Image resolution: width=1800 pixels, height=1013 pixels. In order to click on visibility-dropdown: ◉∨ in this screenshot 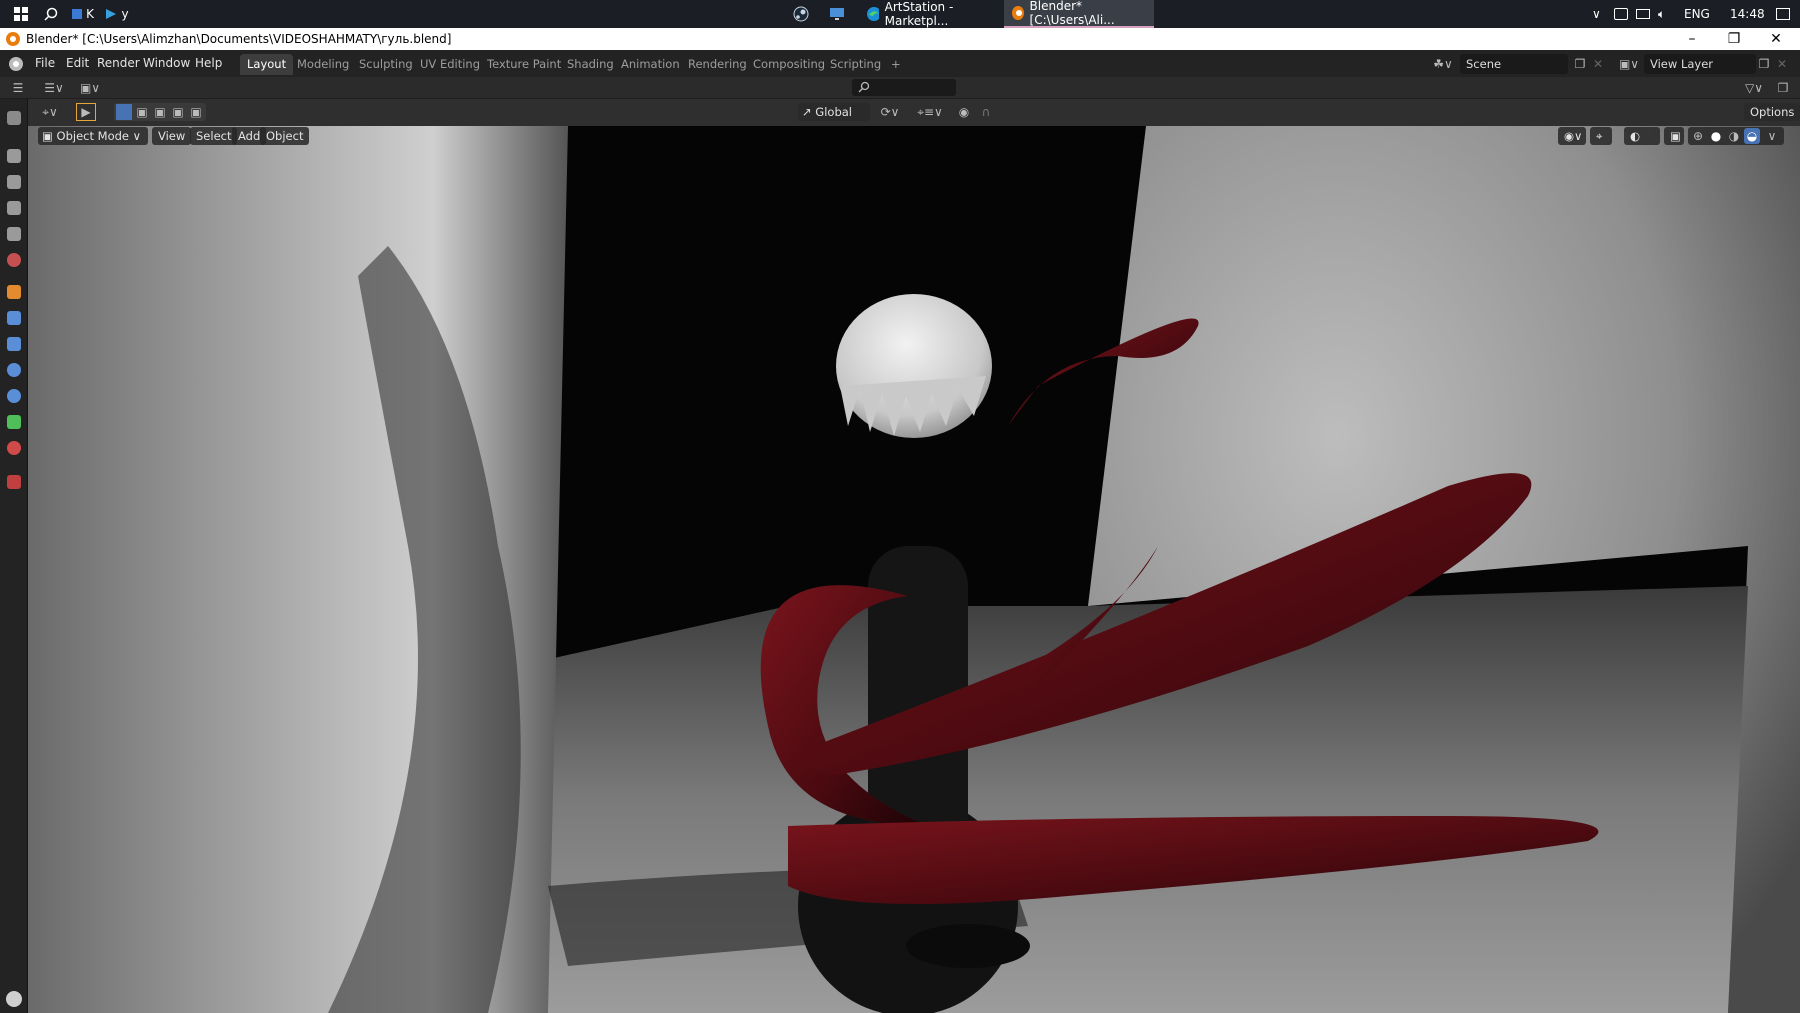, I will do `click(1572, 136)`.